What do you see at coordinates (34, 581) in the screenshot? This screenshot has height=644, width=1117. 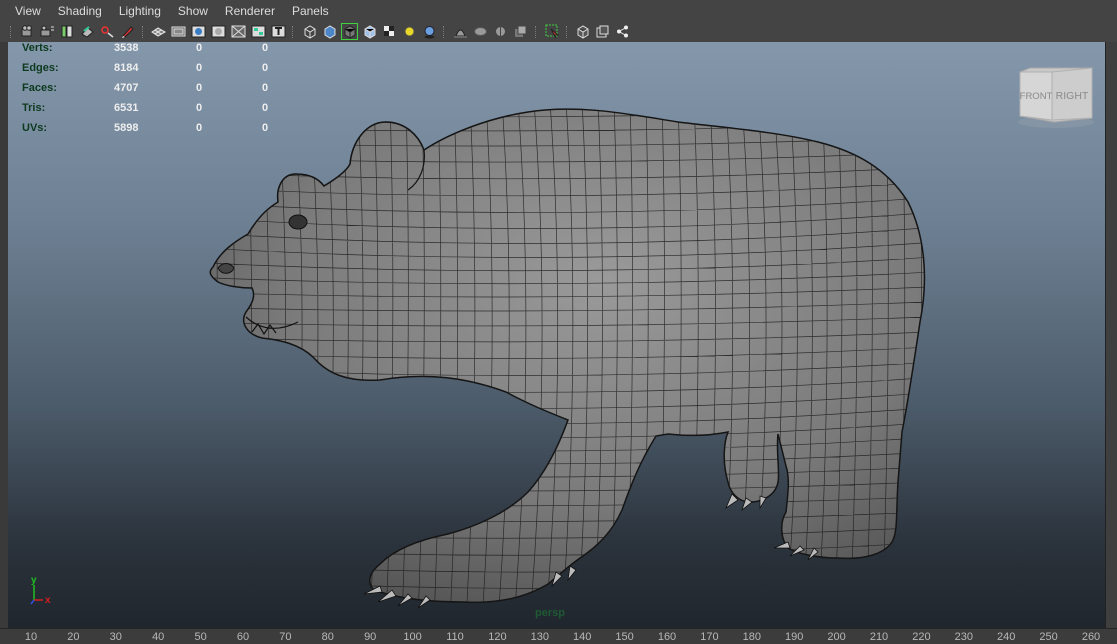 I see `y-axis-label: y` at bounding box center [34, 581].